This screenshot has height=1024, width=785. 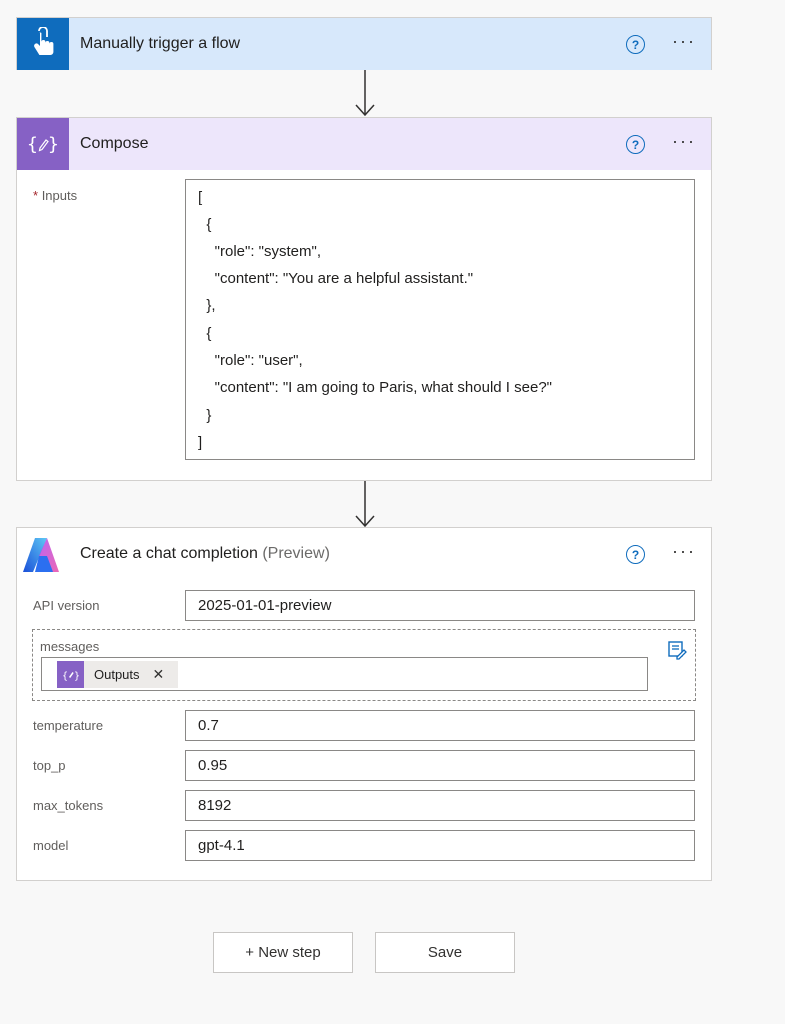 I want to click on compose-icon-tile: { }, so click(x=43, y=144).